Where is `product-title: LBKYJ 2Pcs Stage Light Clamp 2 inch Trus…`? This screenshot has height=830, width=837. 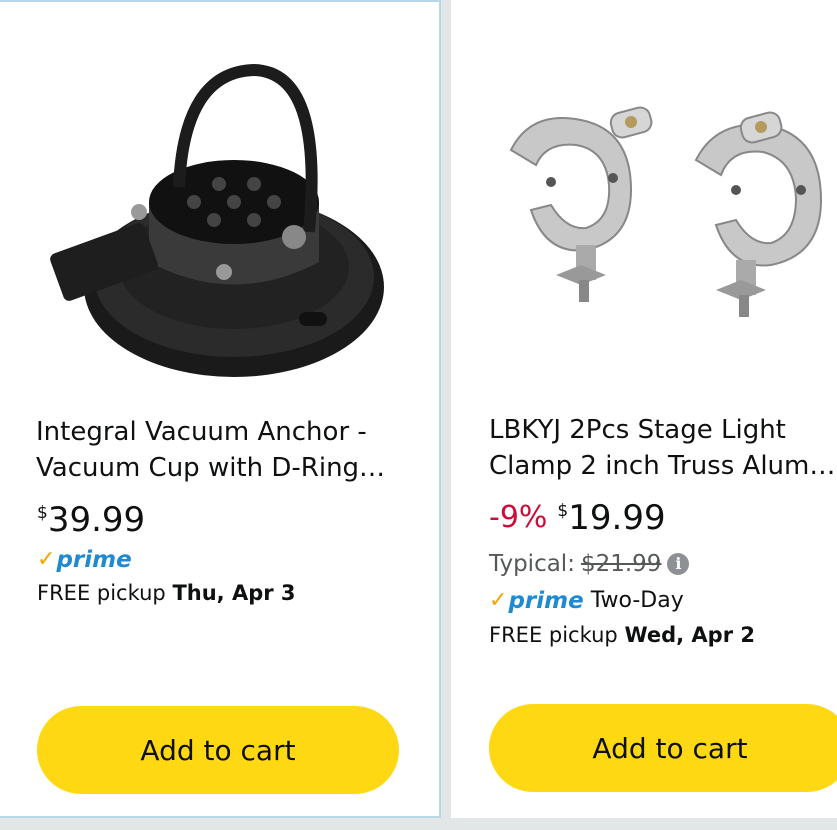 product-title: LBKYJ 2Pcs Stage Light Clamp 2 inch Trus… is located at coordinates (663, 448).